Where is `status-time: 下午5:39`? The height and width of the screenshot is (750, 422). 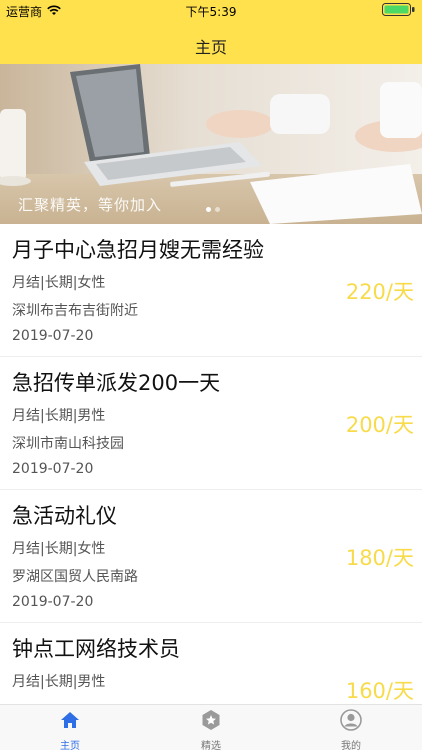
status-time: 下午5:39 is located at coordinates (211, 12).